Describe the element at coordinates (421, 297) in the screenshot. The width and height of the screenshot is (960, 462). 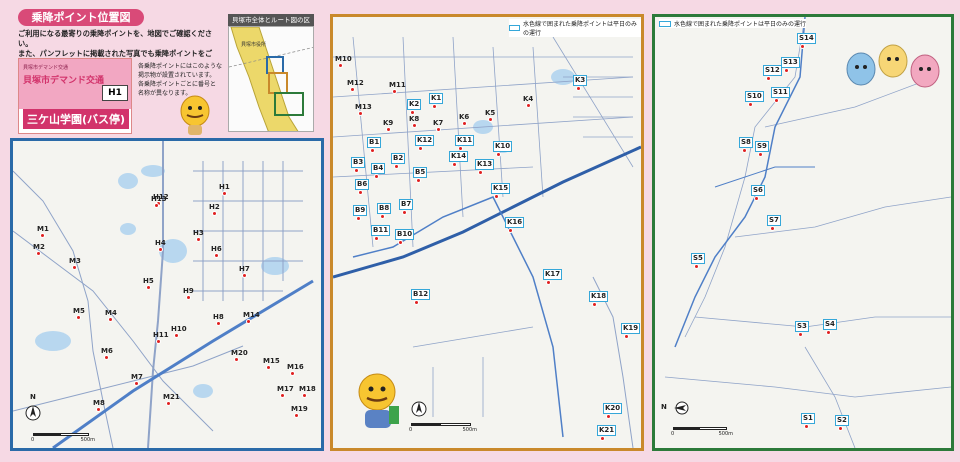
I see `stop-marker-b12: B12` at that location.